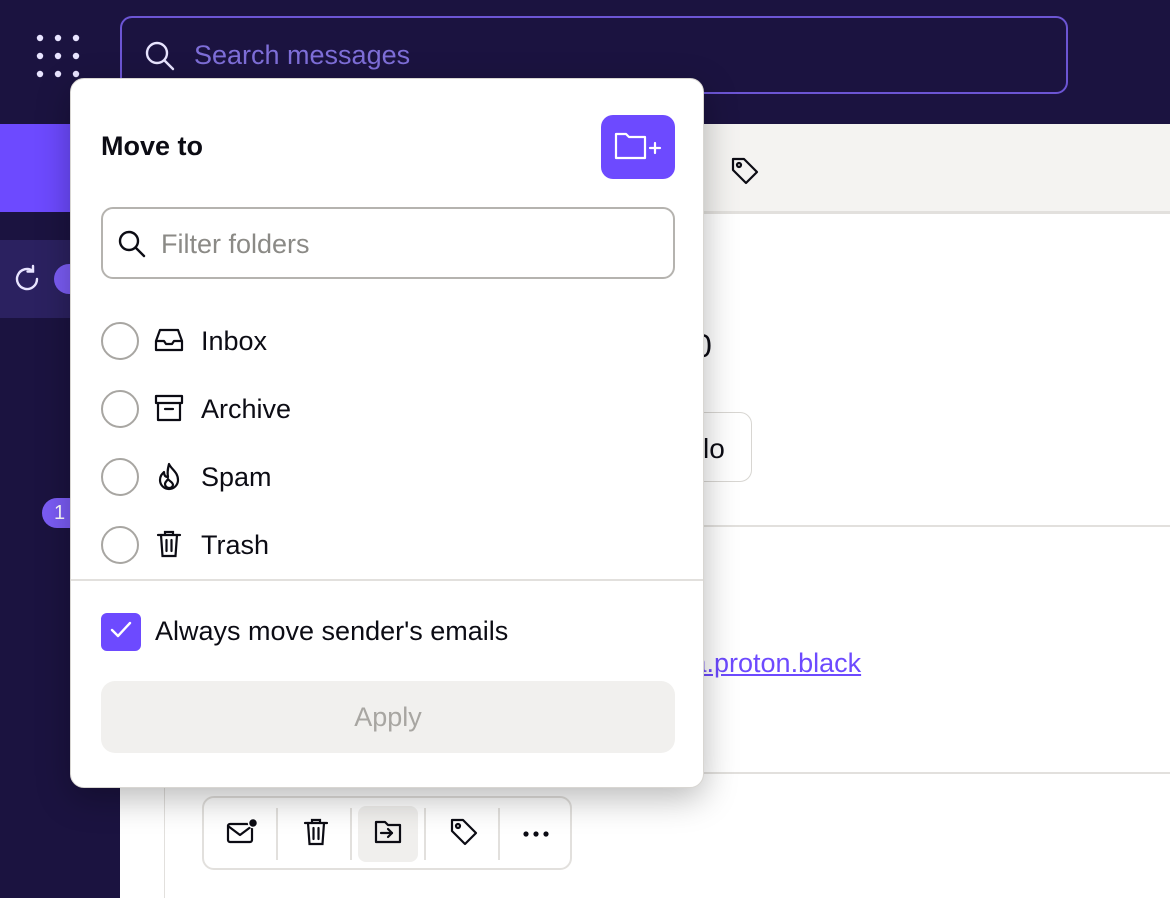 This screenshot has width=1170, height=898. I want to click on more-icon, so click(536, 834).